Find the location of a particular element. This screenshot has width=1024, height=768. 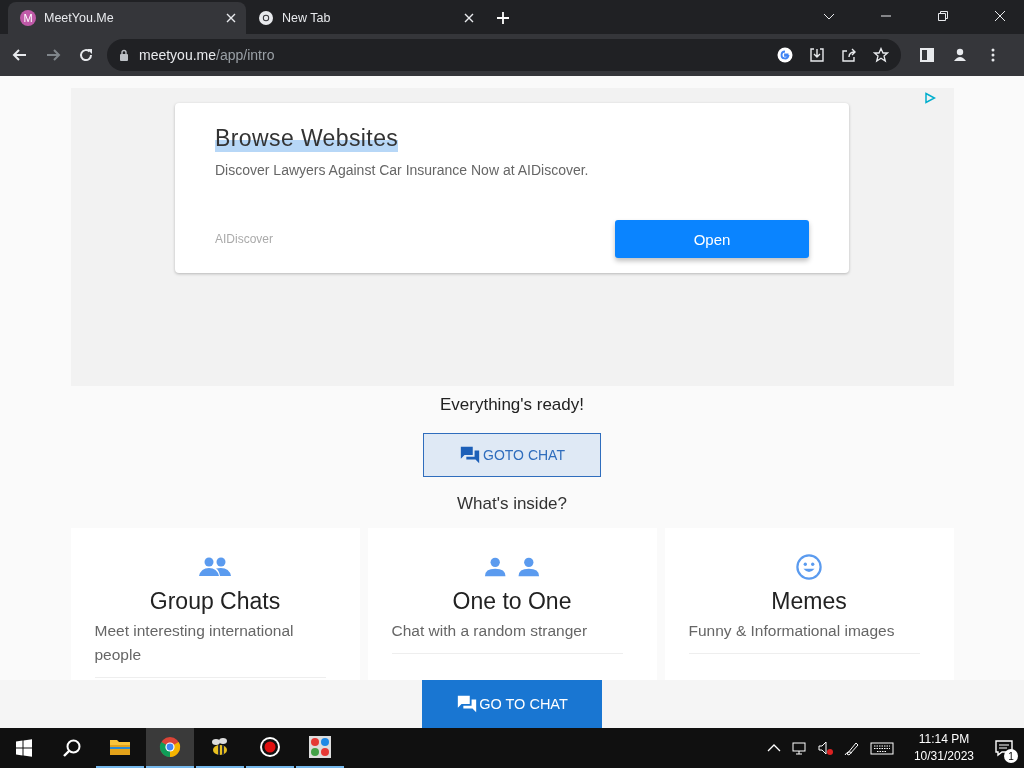

notification-count: 1 is located at coordinates (1011, 756).